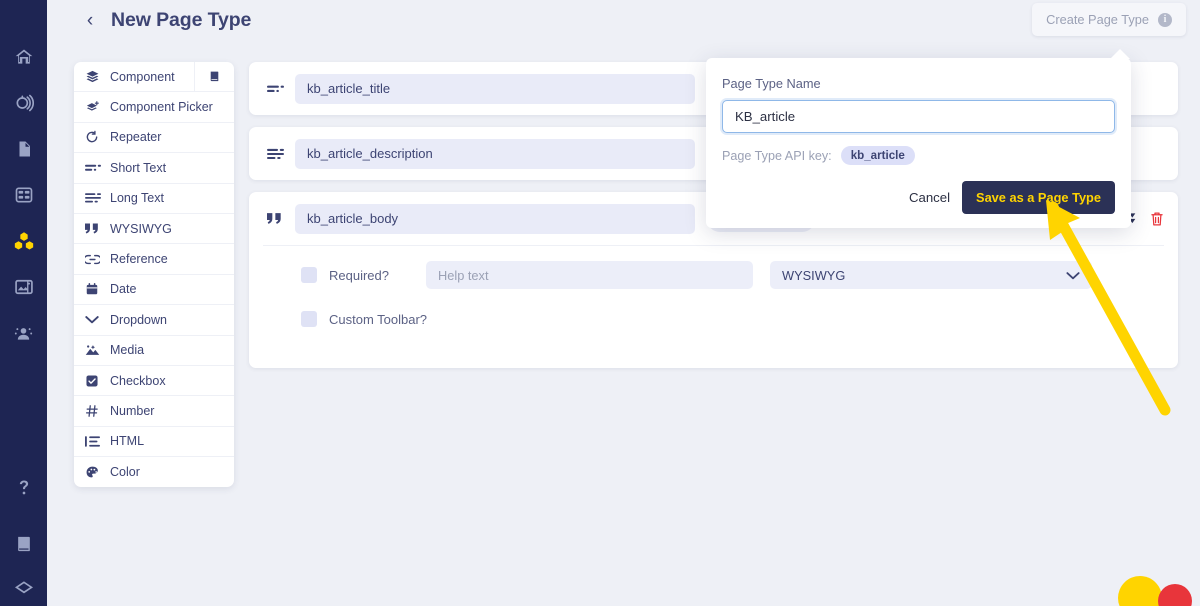  What do you see at coordinates (814, 275) in the screenshot?
I see `field-type-value: WYSIWYG` at bounding box center [814, 275].